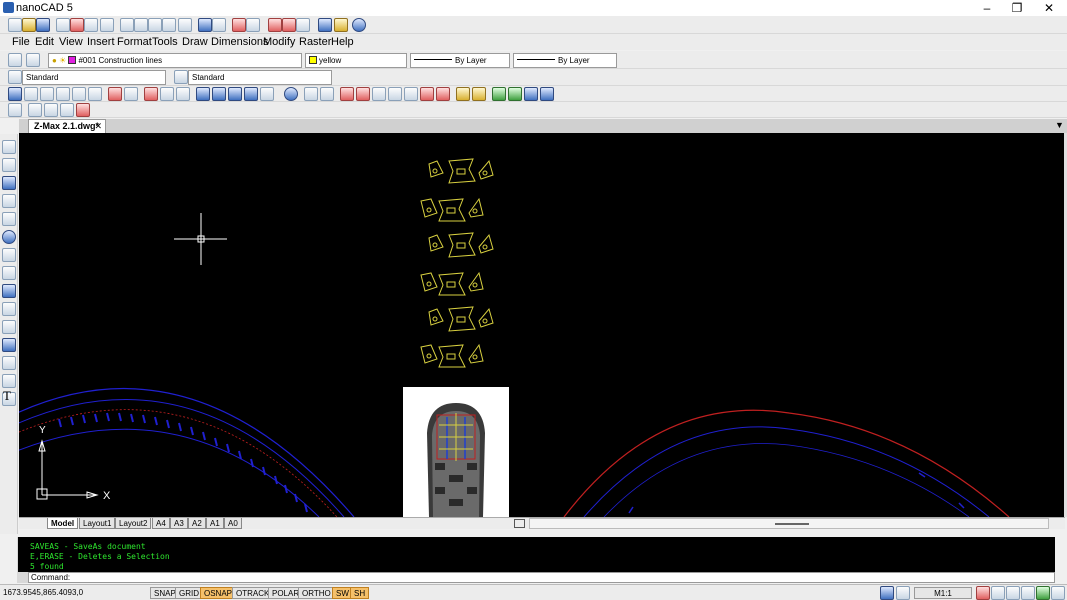  Describe the element at coordinates (9, 273) in the screenshot. I see `spline-icon` at that location.